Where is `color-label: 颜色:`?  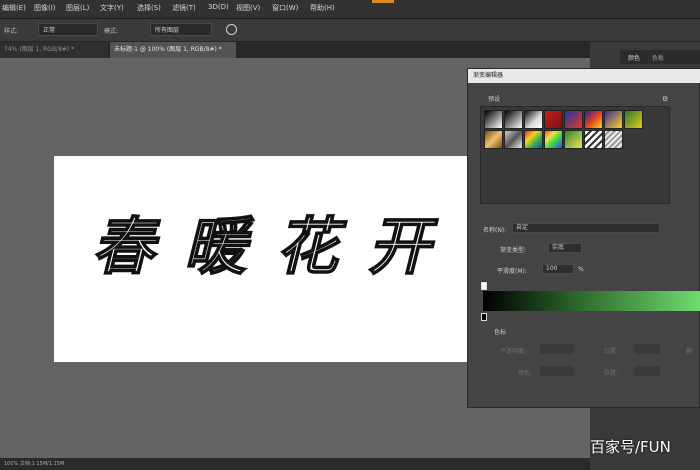
color-label: 颜色: is located at coordinates (525, 373).